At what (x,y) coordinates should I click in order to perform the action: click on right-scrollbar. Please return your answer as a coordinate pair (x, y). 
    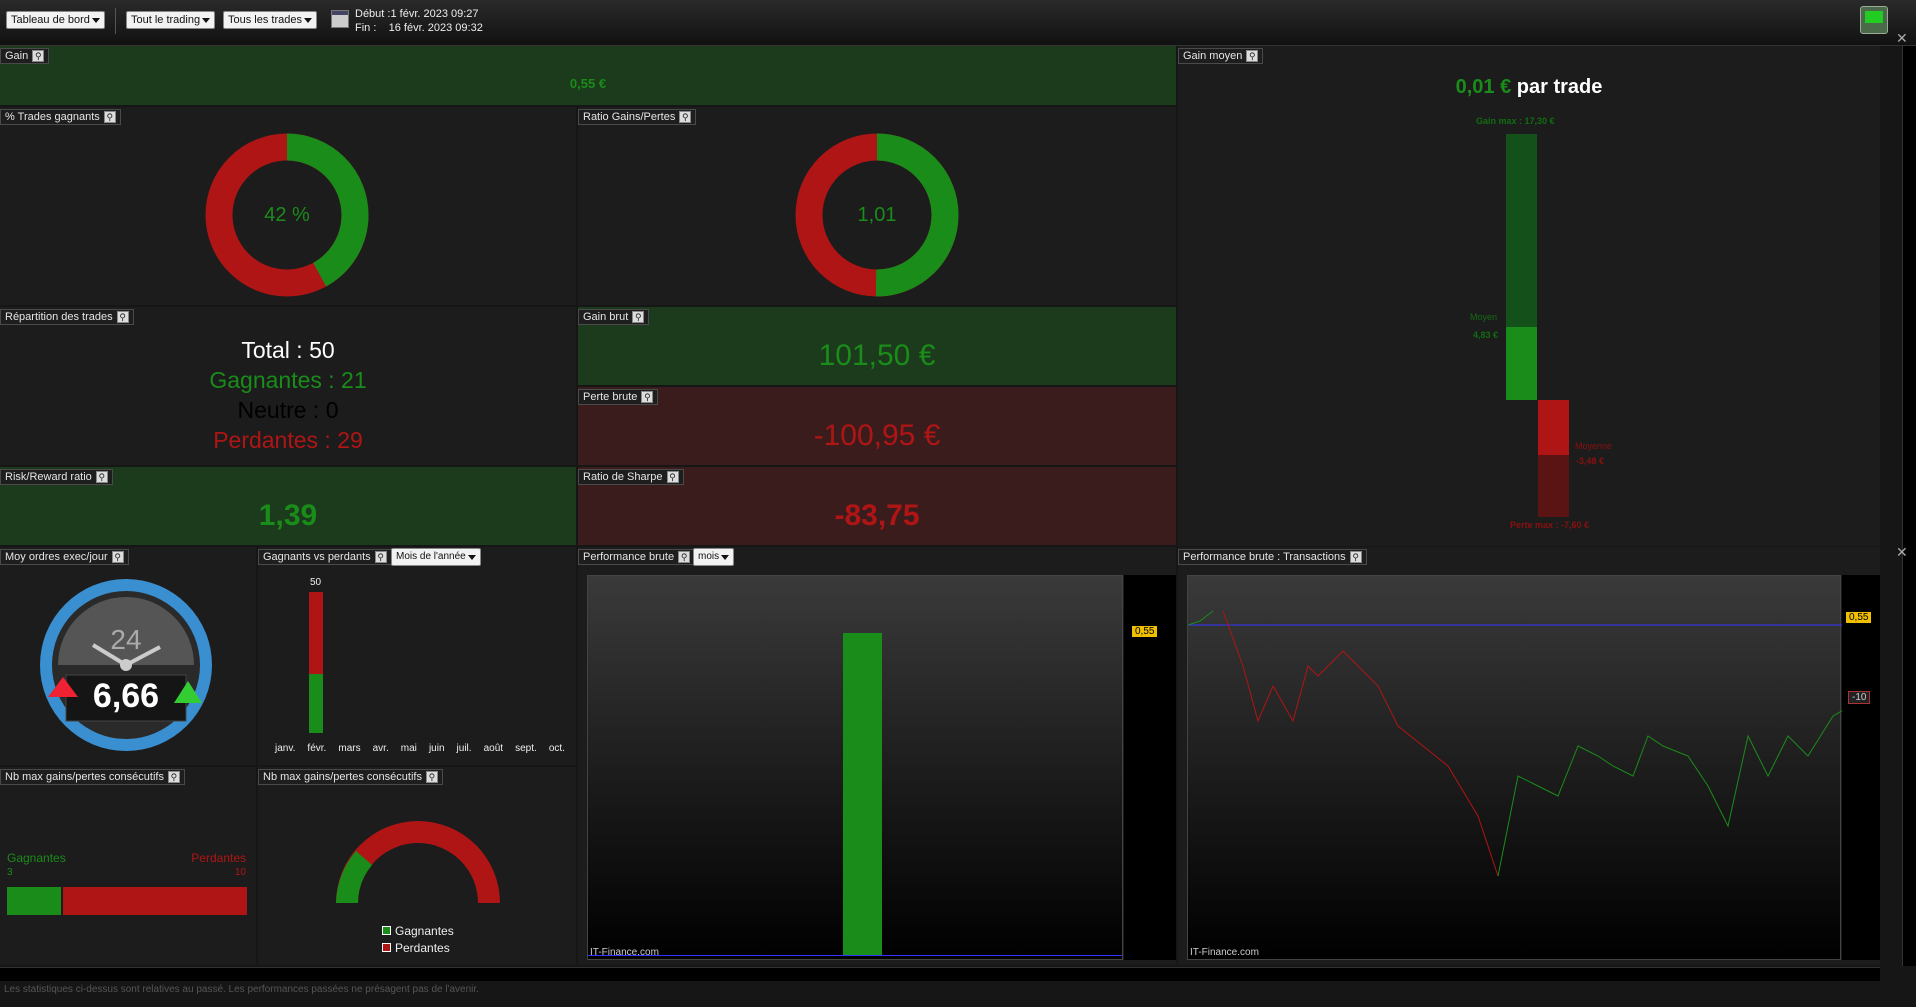
    Looking at the image, I should click on (1909, 506).